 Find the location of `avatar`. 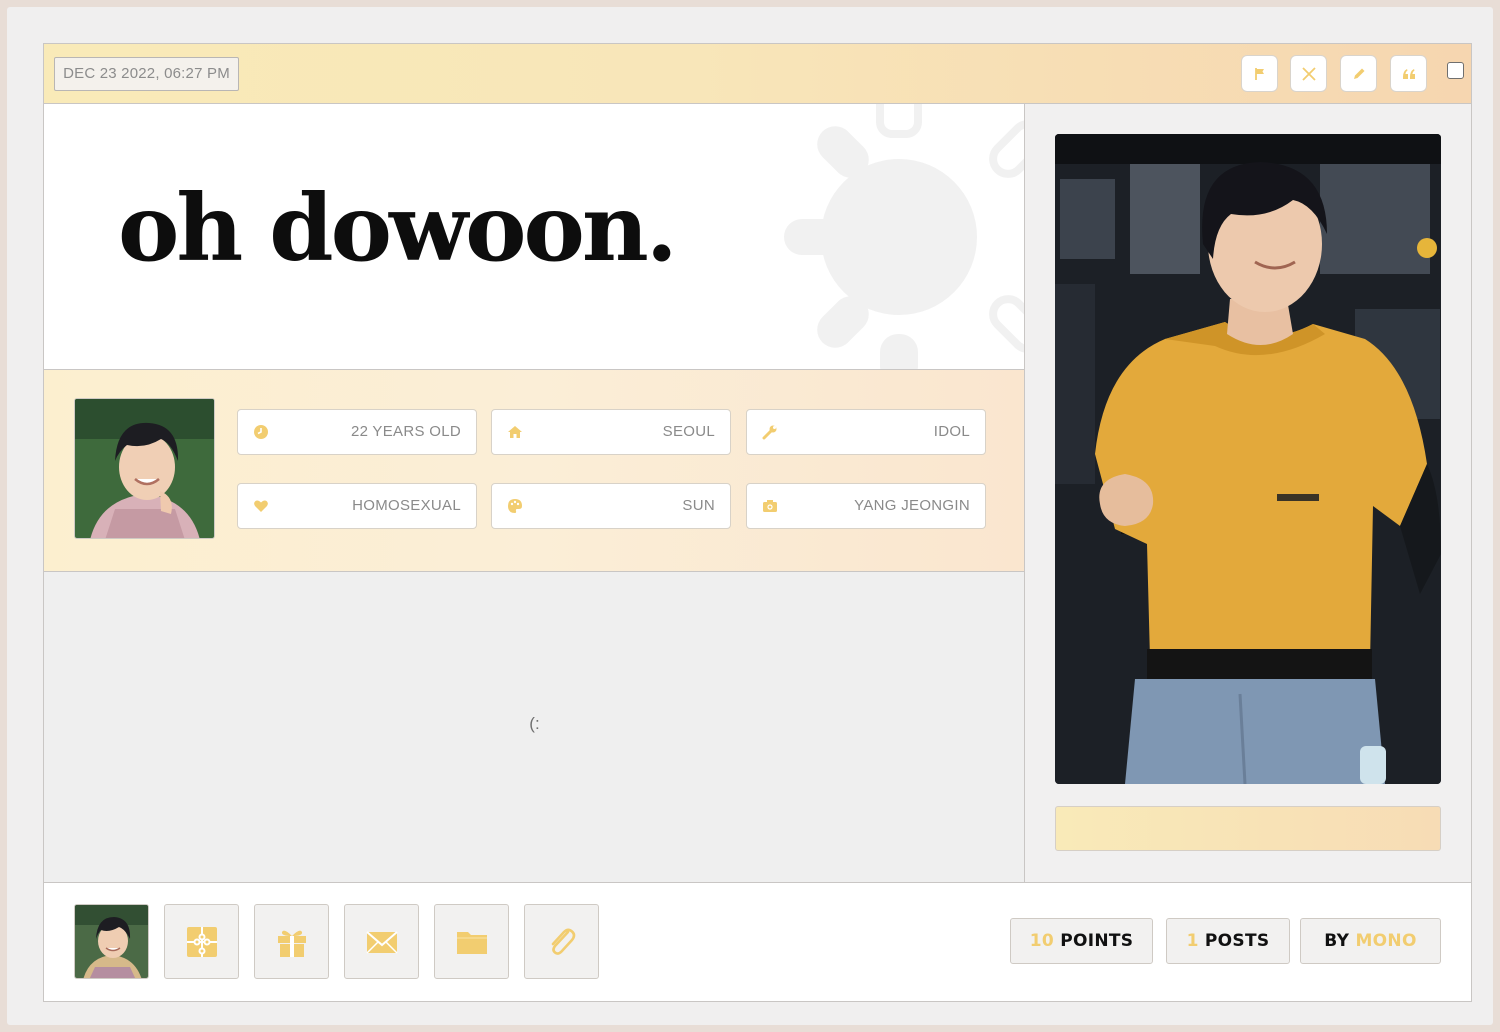

avatar is located at coordinates (144, 468).